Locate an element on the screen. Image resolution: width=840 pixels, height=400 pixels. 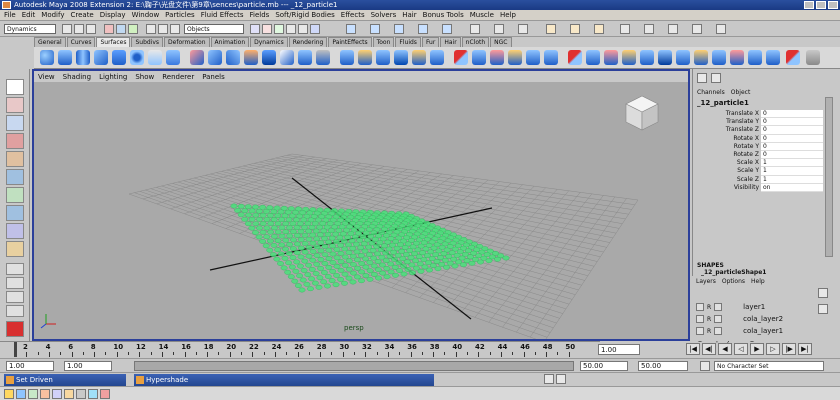
persp-graph-layout-icon is located at coordinates (15, 311).